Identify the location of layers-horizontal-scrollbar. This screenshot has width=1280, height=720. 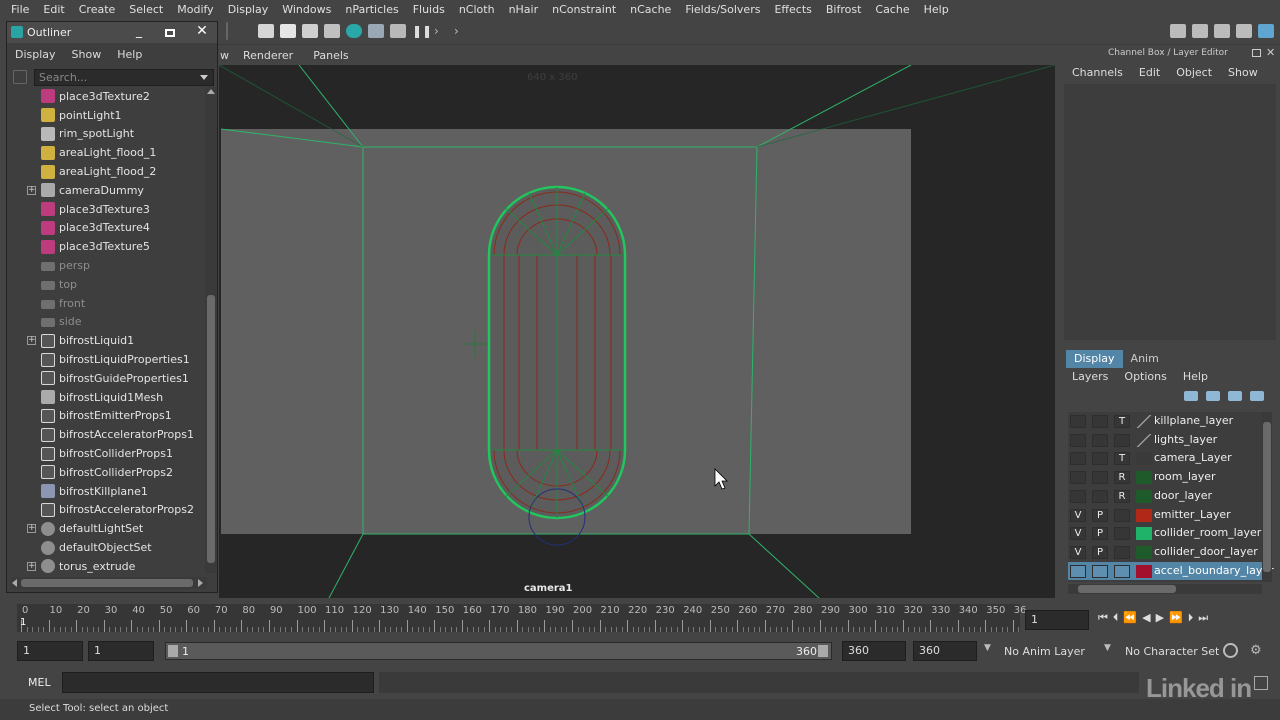
(1165, 589).